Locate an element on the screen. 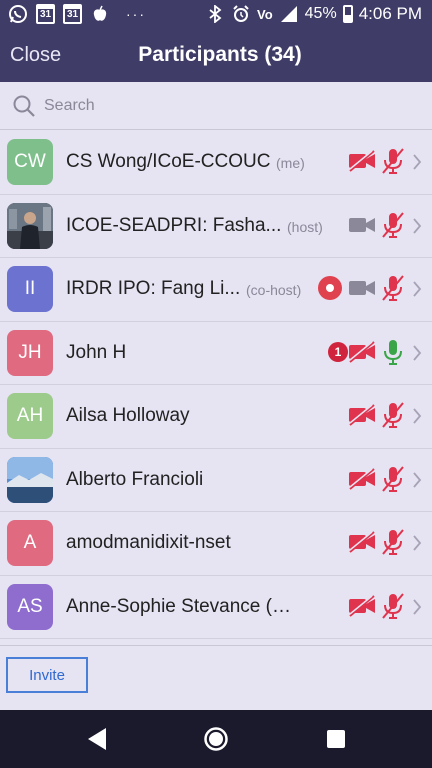  avatar: A is located at coordinates (30, 543).